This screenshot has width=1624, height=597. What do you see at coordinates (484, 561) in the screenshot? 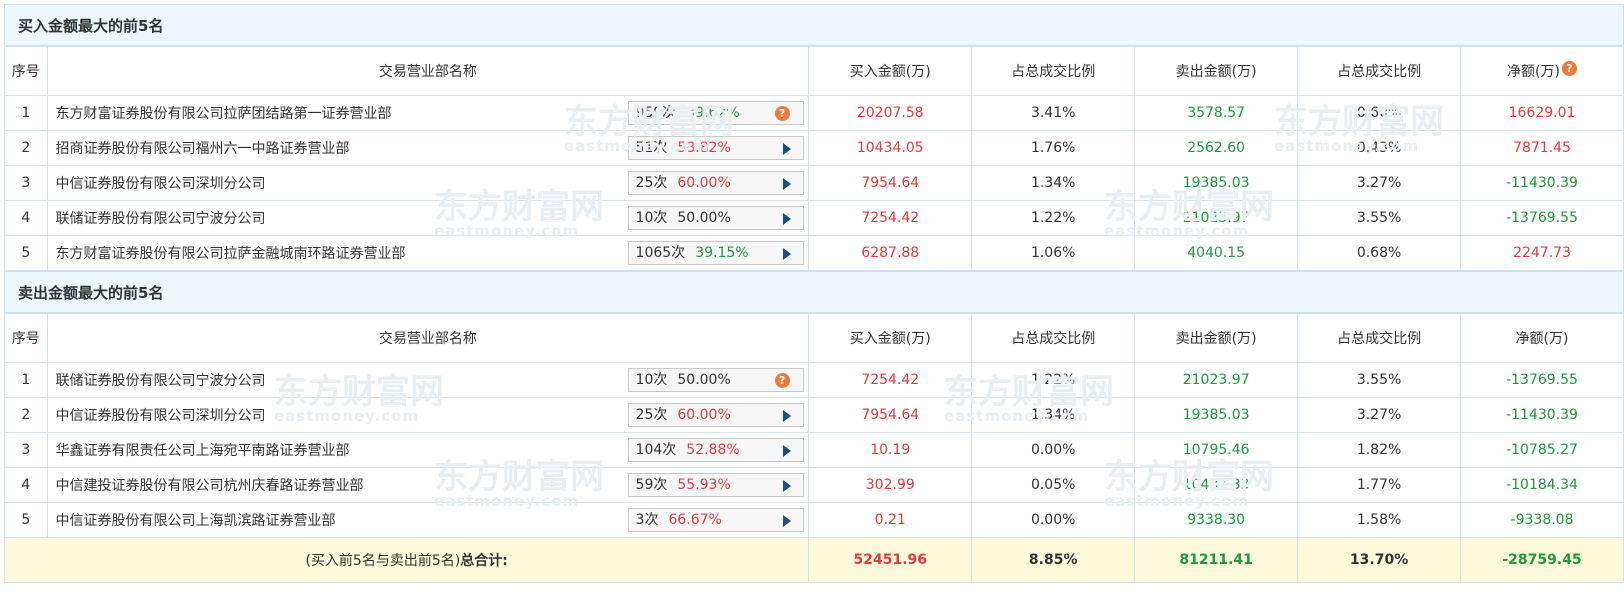
I see `total-label-bold: 总合计:` at bounding box center [484, 561].